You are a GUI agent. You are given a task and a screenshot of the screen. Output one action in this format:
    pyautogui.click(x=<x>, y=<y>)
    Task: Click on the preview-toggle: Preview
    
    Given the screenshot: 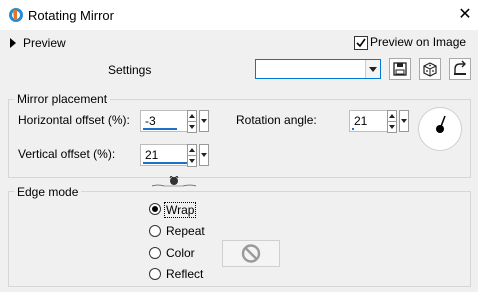 What is the action you would take?
    pyautogui.click(x=38, y=43)
    